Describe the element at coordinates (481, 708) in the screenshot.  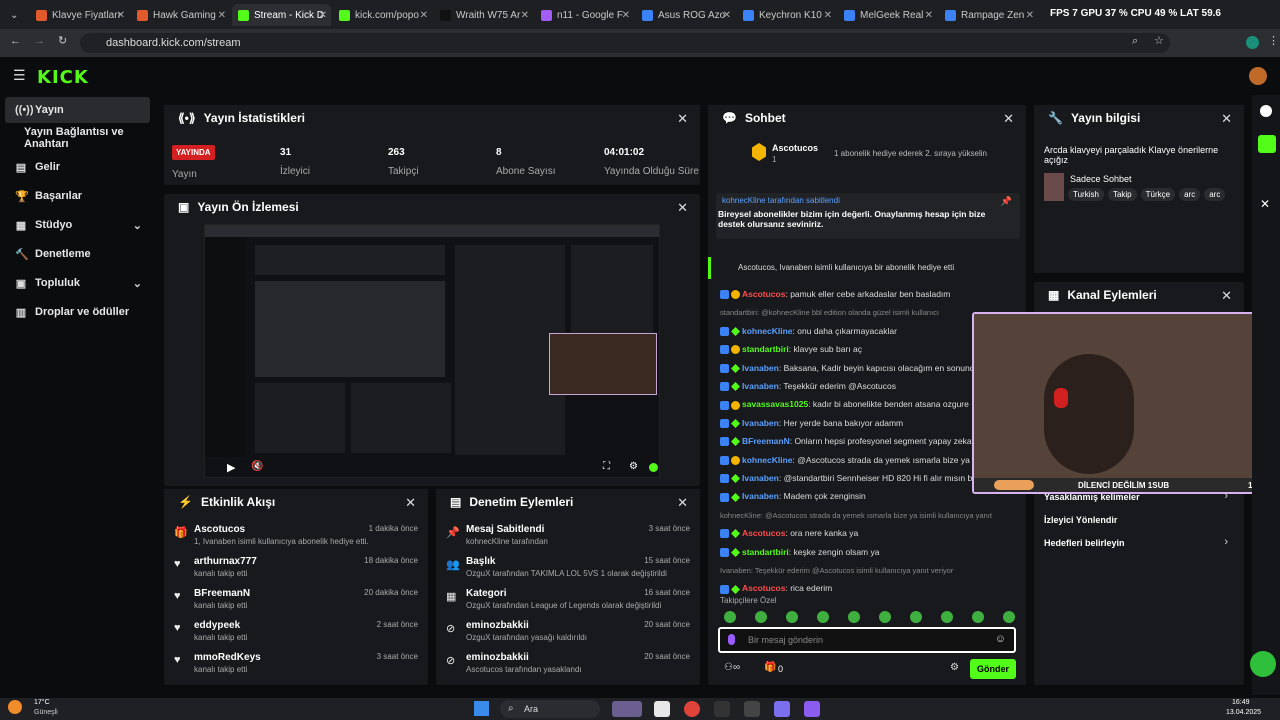
I see `start-icon` at that location.